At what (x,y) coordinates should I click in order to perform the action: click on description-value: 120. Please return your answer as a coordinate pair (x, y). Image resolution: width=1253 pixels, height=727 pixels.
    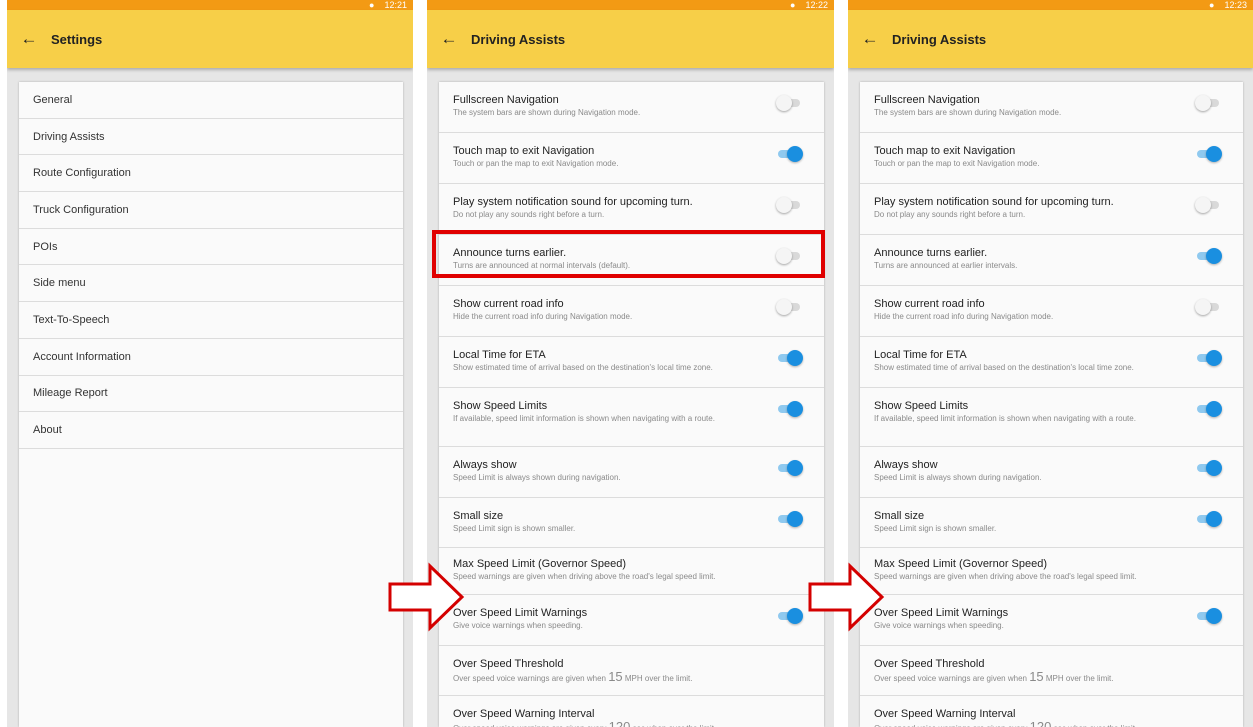
    Looking at the image, I should click on (619, 723).